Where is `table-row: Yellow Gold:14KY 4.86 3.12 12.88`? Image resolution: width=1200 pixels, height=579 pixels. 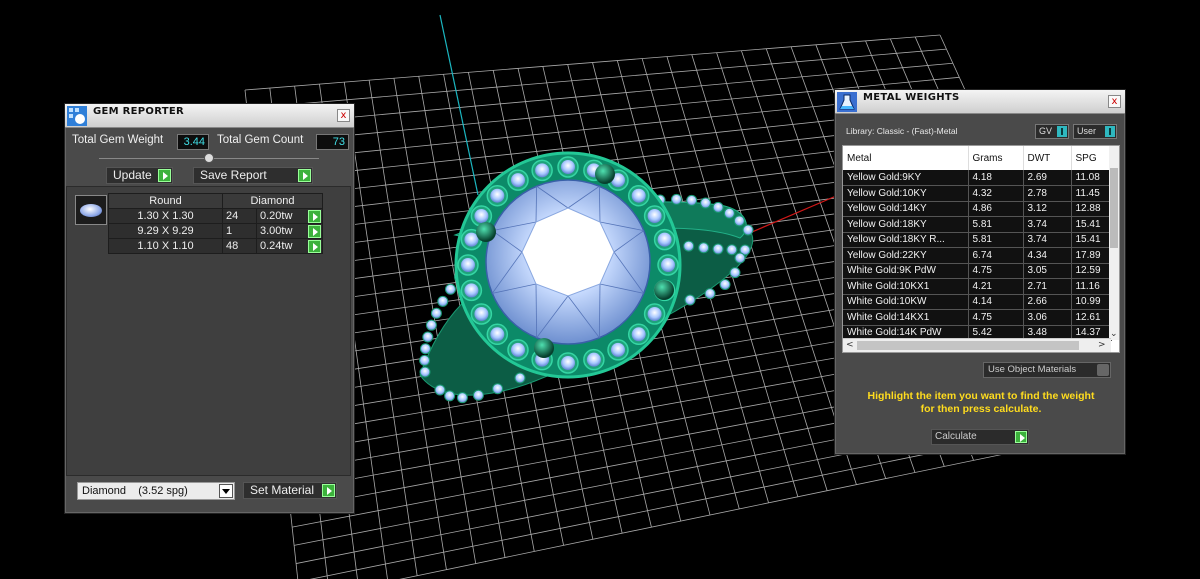 table-row: Yellow Gold:14KY 4.86 3.12 12.88 is located at coordinates (977, 209).